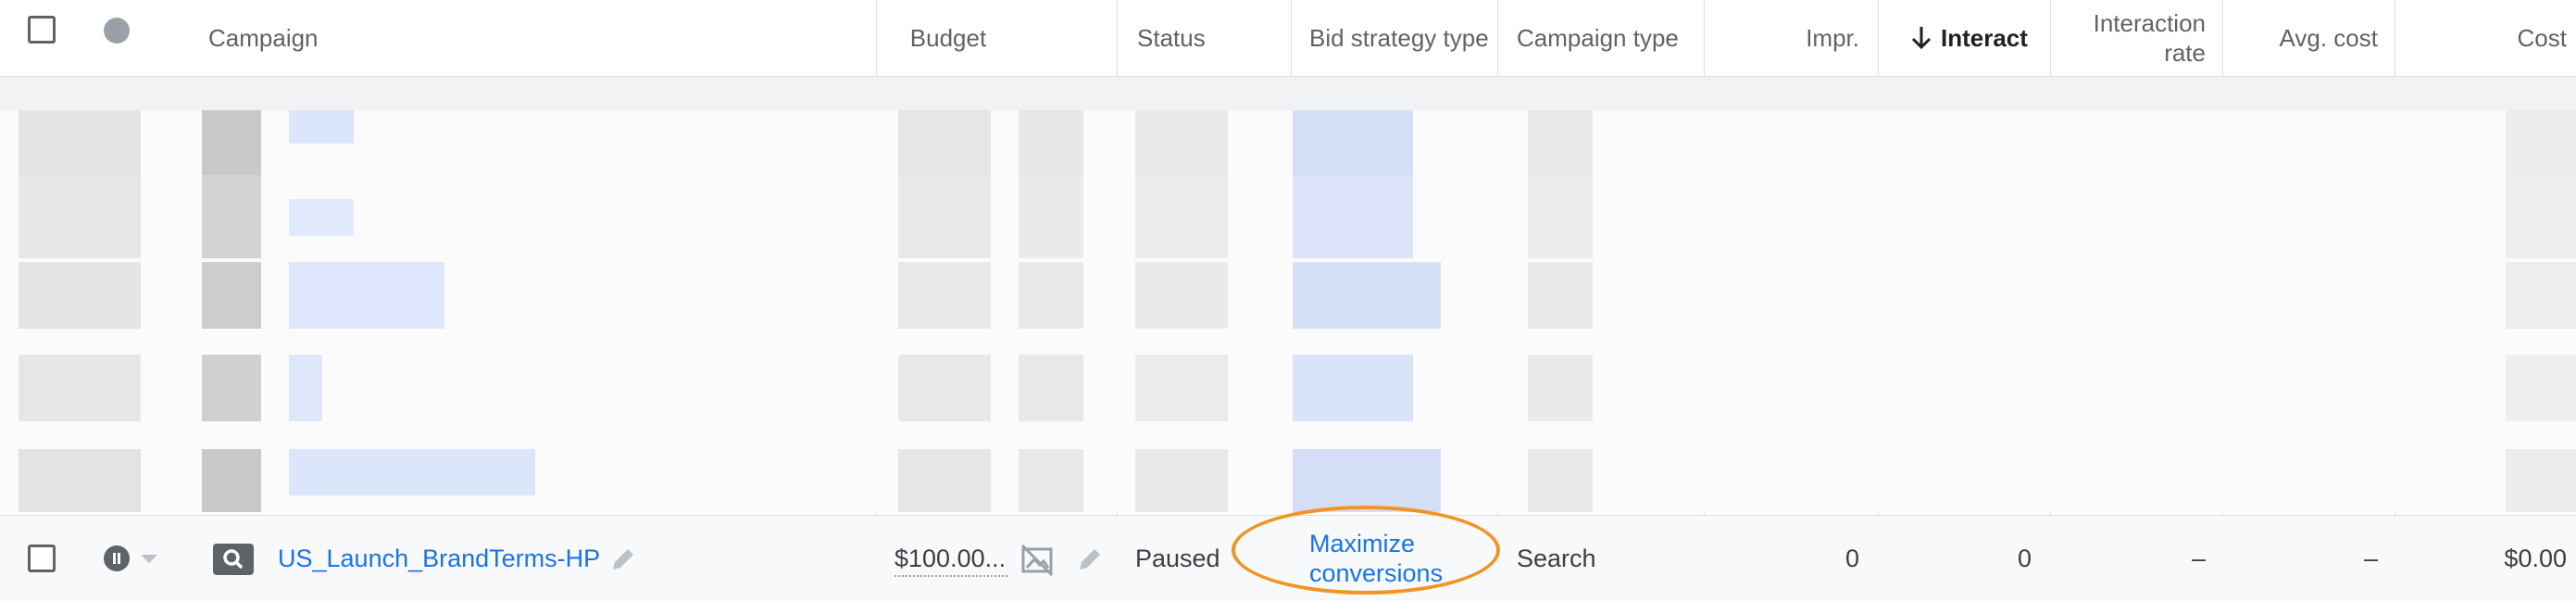 The image size is (2576, 601). What do you see at coordinates (117, 558) in the screenshot?
I see `pause-circle-icon` at bounding box center [117, 558].